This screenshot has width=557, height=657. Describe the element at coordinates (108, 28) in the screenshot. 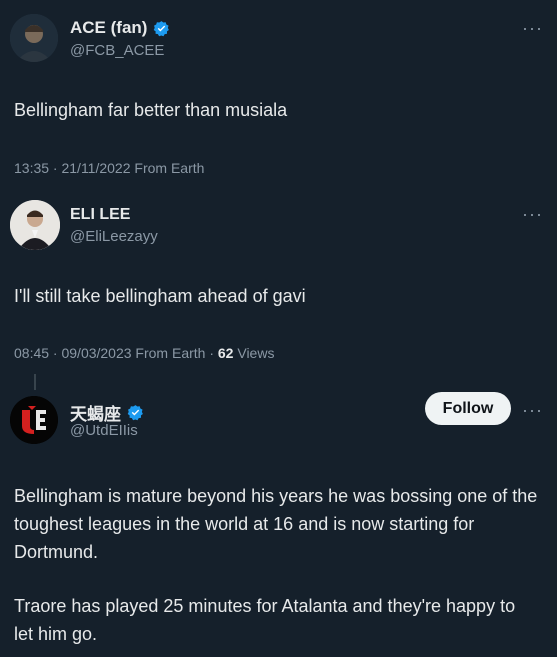

I see `display-name: ACE (fan)` at that location.